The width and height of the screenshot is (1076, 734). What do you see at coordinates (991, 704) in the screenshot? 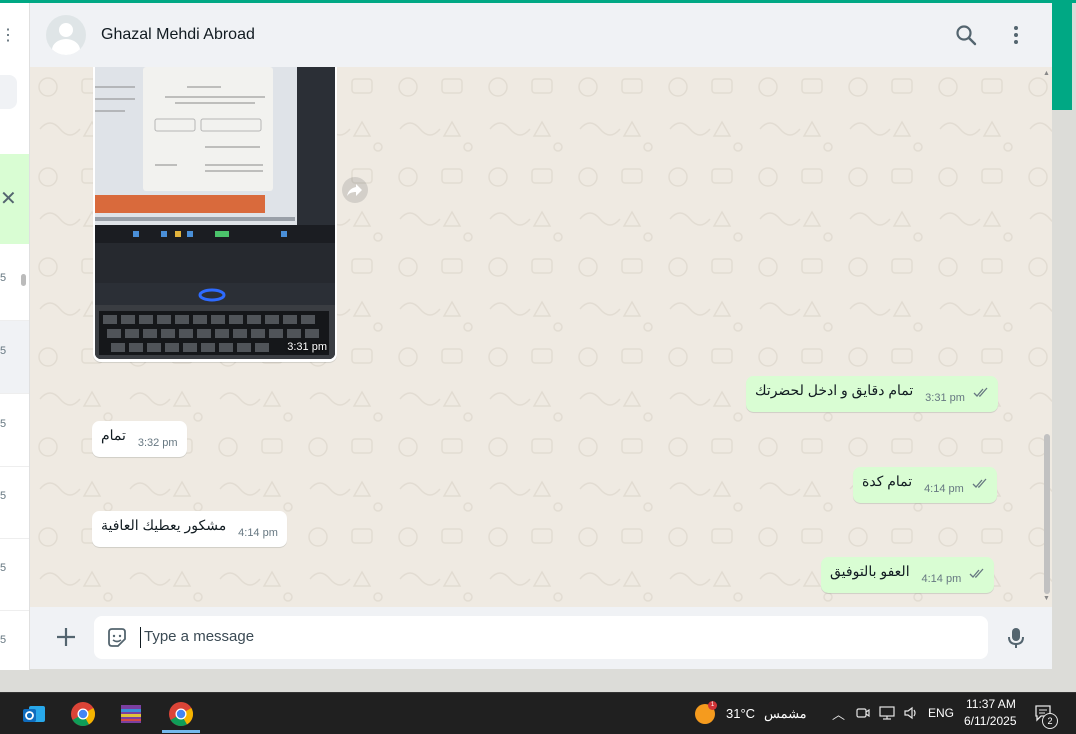
I see `clock-time: 11:37 AM` at bounding box center [991, 704].